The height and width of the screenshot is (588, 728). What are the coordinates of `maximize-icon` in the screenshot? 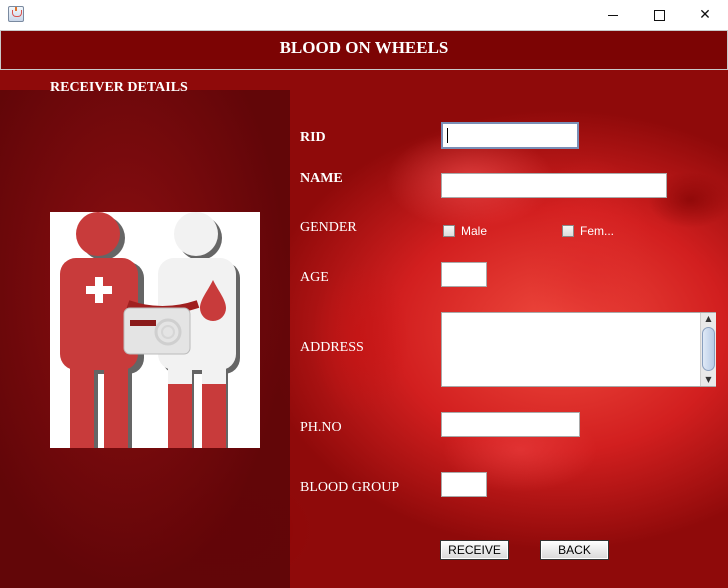 It's located at (659, 15).